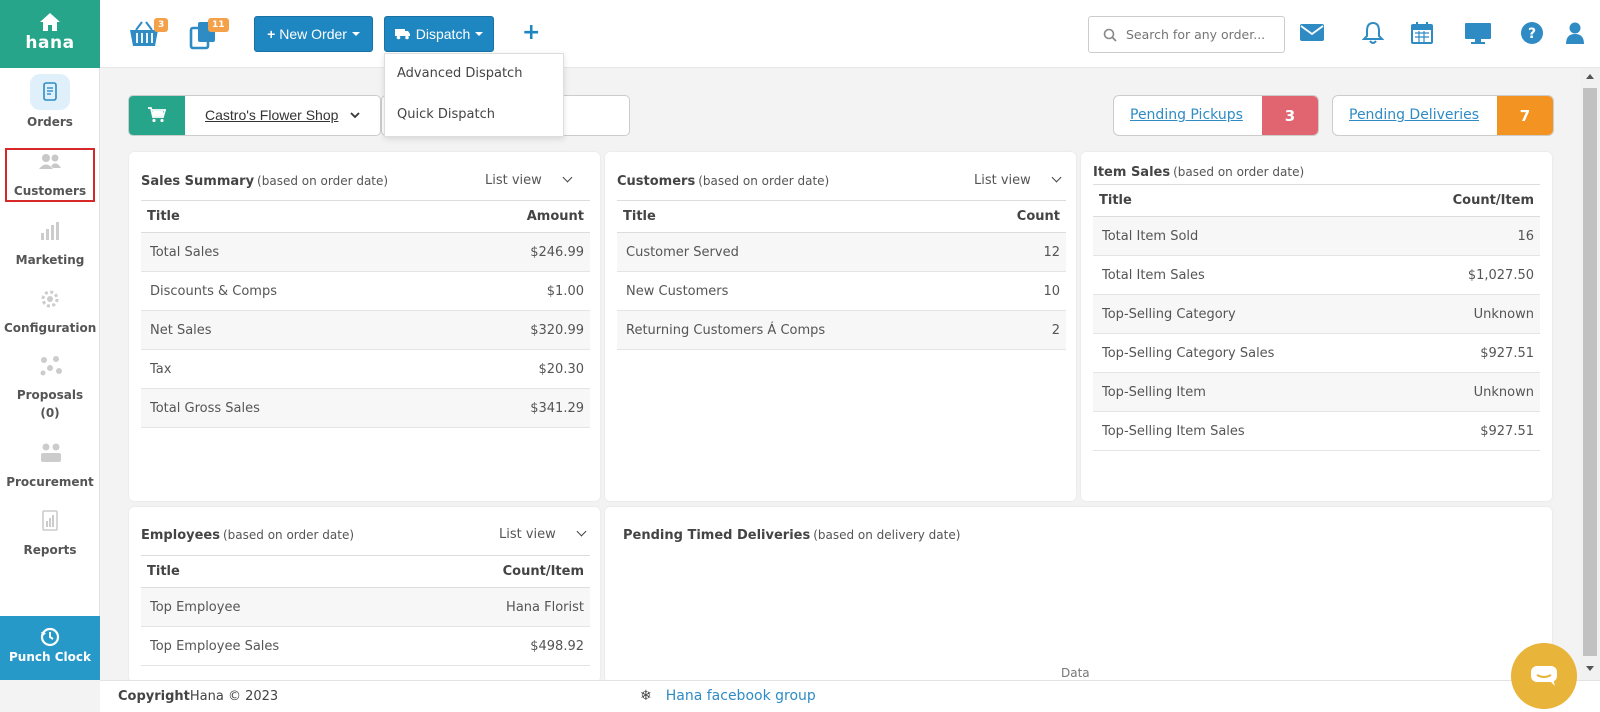 The height and width of the screenshot is (712, 1600). What do you see at coordinates (459, 73) in the screenshot?
I see `menu-item-advanced-dispatch: Advanced Dispatch` at bounding box center [459, 73].